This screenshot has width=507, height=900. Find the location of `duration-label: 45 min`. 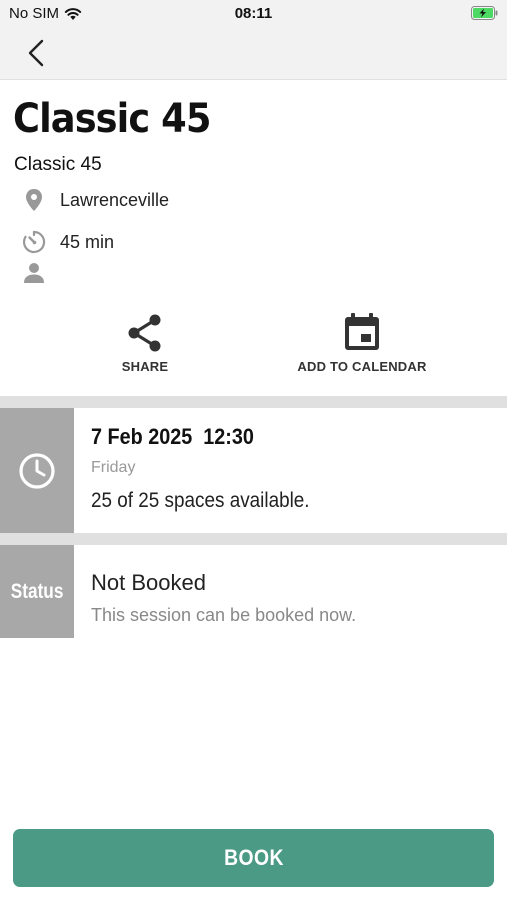

duration-label: 45 min is located at coordinates (87, 241).